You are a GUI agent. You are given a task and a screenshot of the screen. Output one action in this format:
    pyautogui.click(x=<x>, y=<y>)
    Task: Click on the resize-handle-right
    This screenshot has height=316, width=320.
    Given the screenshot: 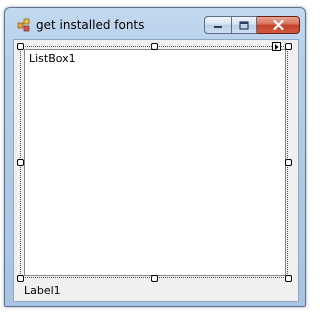 What is the action you would take?
    pyautogui.click(x=288, y=162)
    